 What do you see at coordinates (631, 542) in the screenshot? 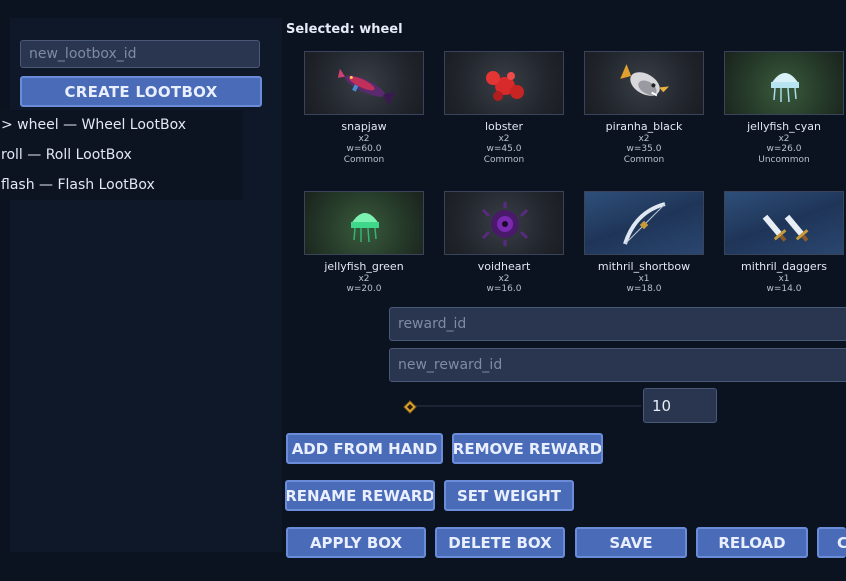
I see `save-button: SAVE` at bounding box center [631, 542].